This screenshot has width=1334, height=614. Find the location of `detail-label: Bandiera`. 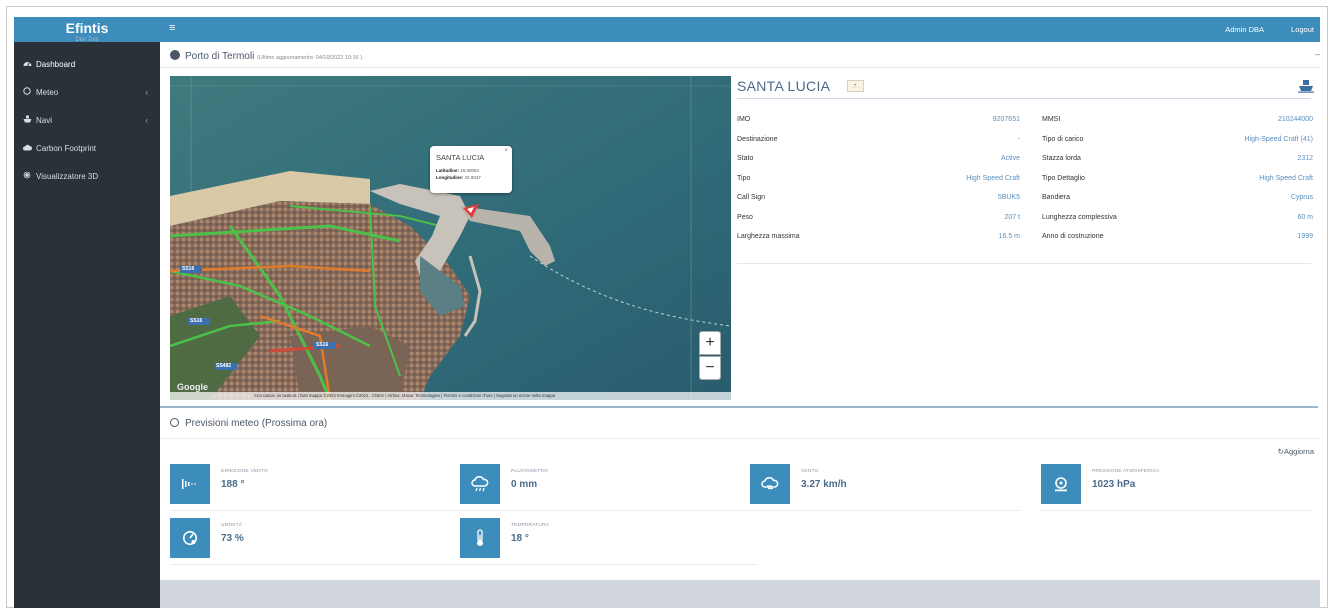

detail-label: Bandiera is located at coordinates (1056, 197).